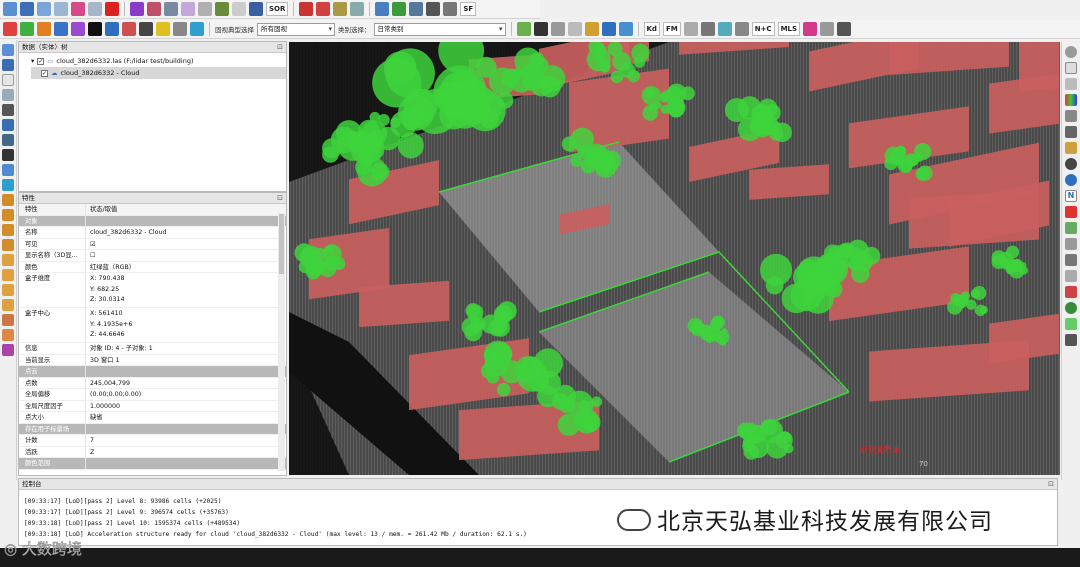 Image resolution: width=1080 pixels, height=567 pixels. I want to click on property-row: 可见 ☑, so click(152, 244).